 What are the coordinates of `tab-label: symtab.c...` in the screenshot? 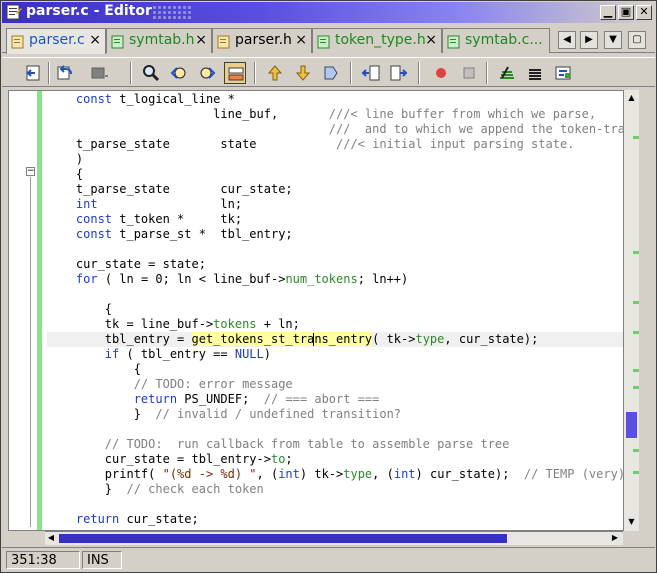 It's located at (504, 40).